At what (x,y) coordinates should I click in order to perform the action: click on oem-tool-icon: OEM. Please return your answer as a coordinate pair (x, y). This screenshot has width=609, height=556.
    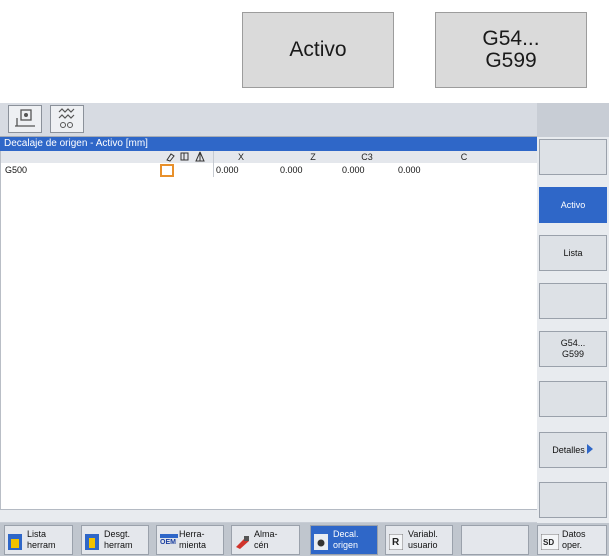
    Looking at the image, I should click on (169, 542).